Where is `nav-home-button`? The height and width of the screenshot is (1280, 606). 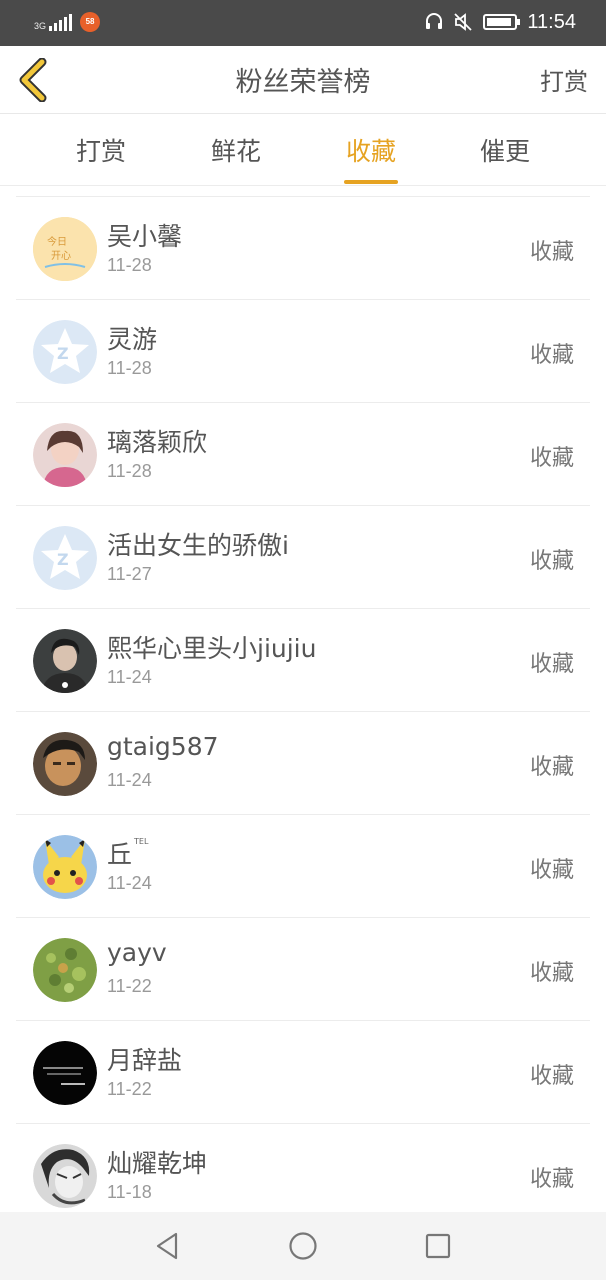
nav-home-button is located at coordinates (303, 1246).